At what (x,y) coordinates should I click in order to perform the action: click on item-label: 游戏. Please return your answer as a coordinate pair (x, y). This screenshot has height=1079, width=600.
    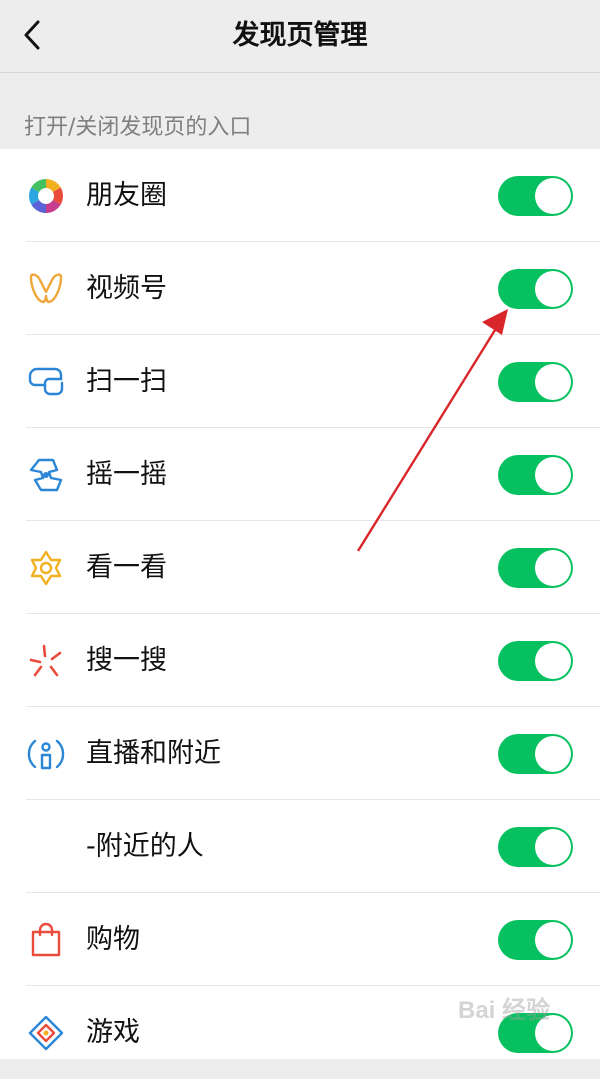
    Looking at the image, I should click on (113, 1032).